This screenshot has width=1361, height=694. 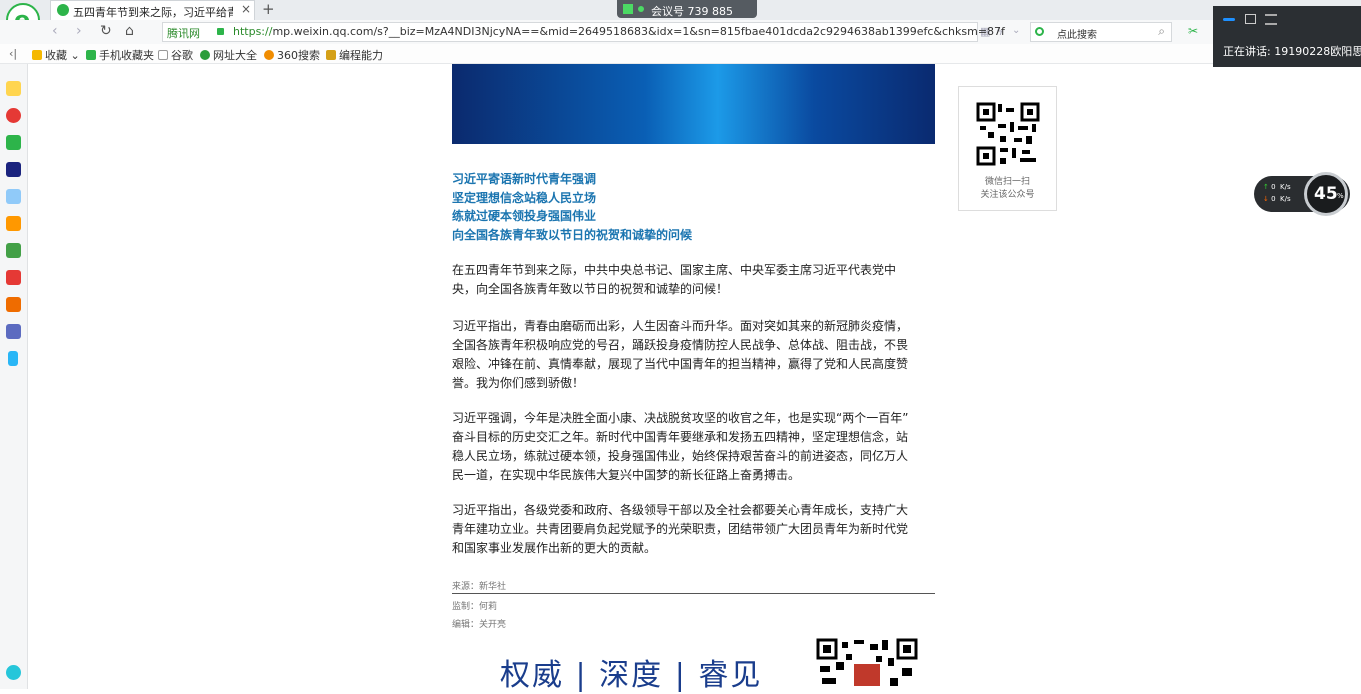 What do you see at coordinates (1008, 134) in the screenshot?
I see `qr-code` at bounding box center [1008, 134].